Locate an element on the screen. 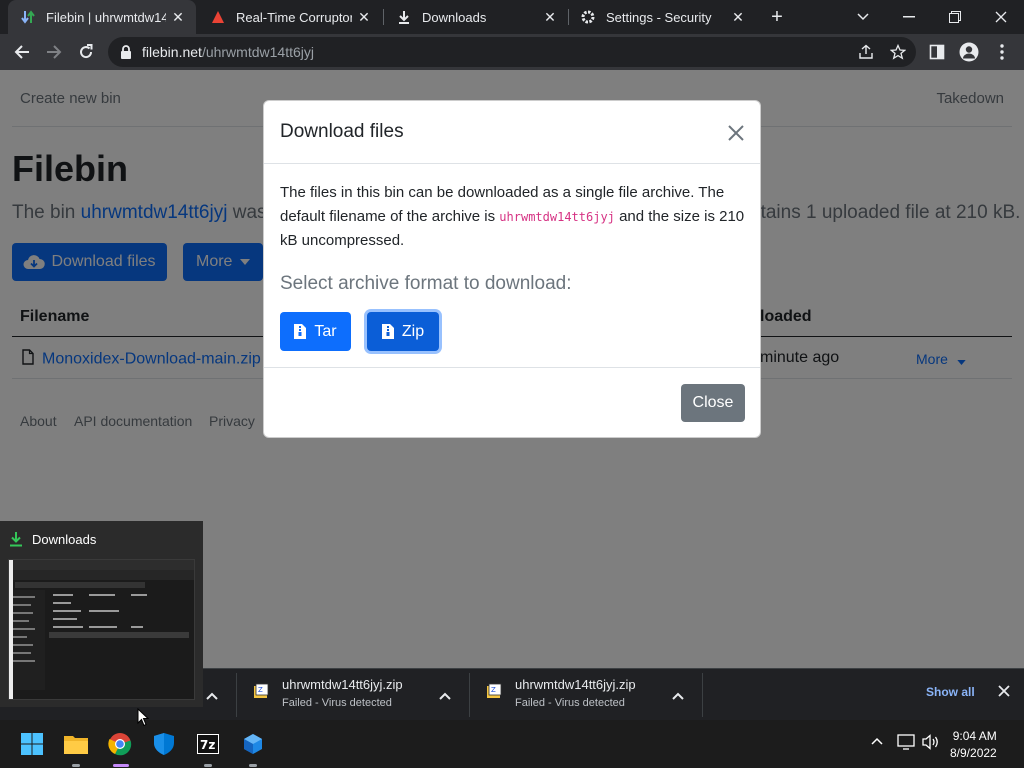  tar-button: Tar is located at coordinates (315, 331).